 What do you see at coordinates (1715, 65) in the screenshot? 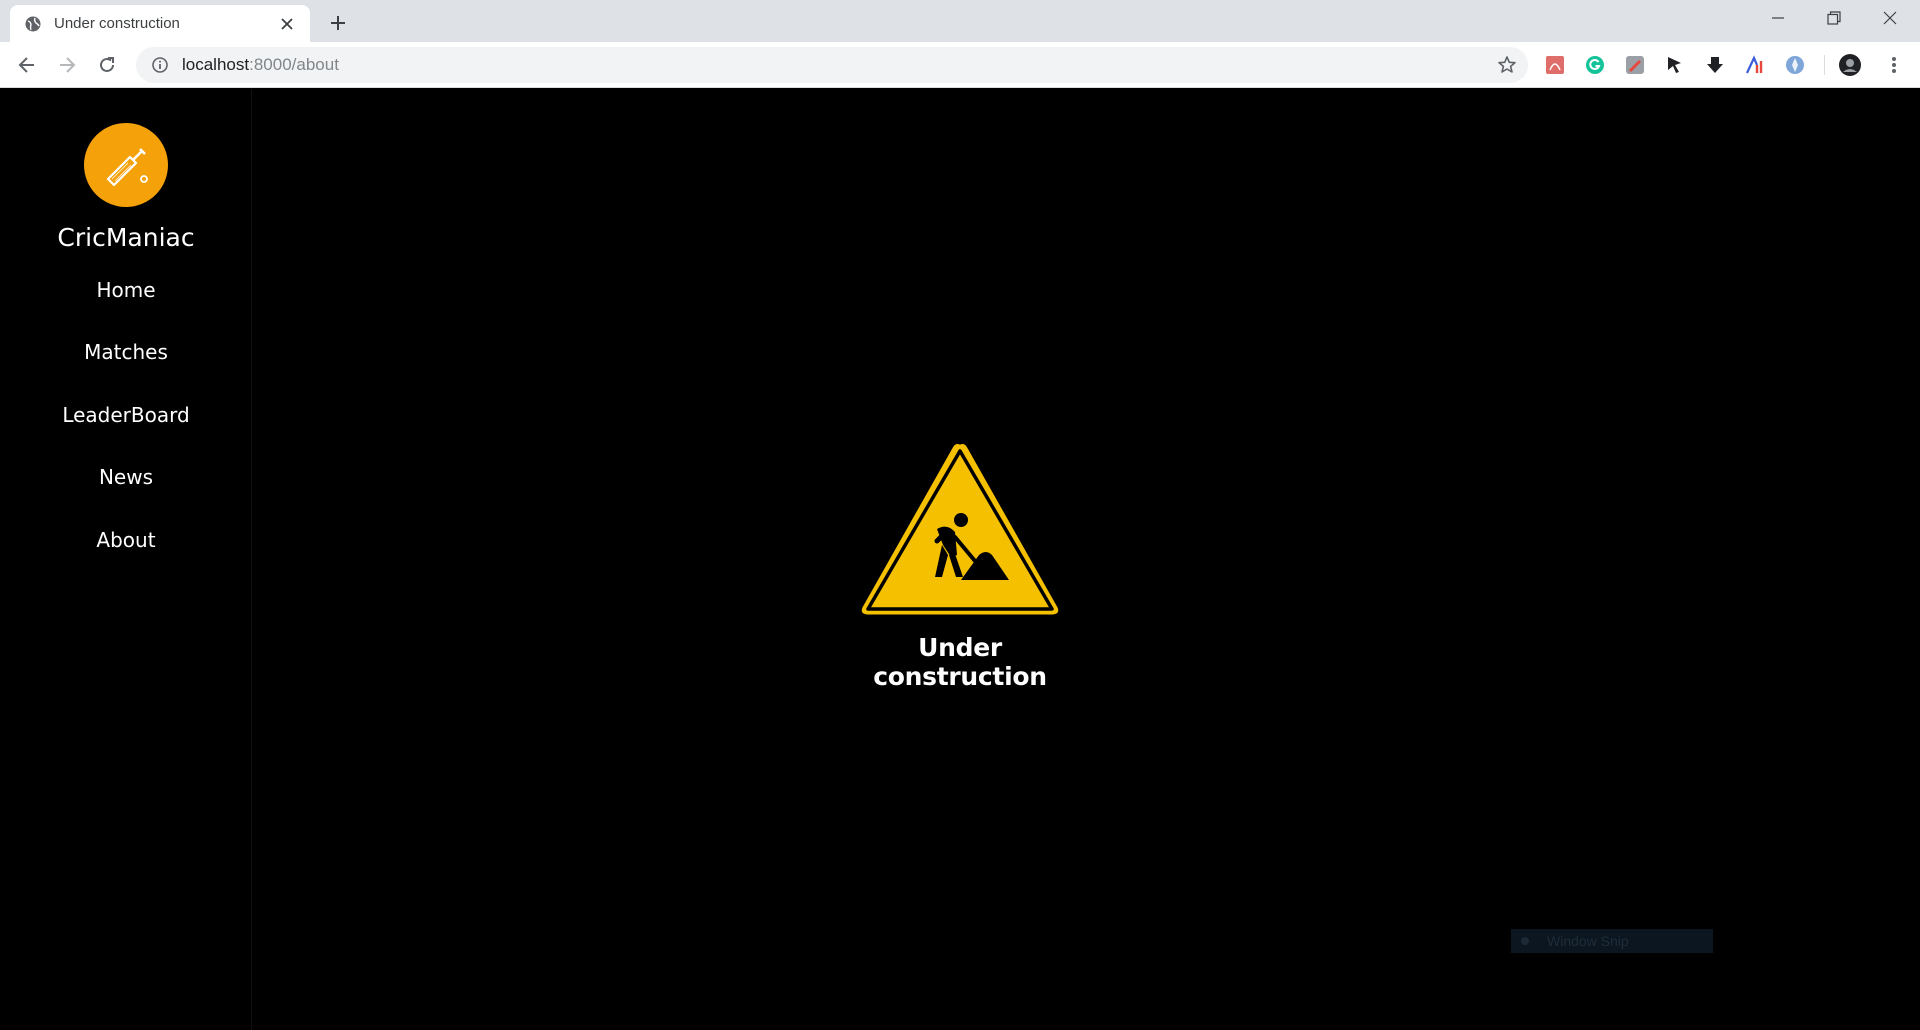
I see `download-extension-icon` at bounding box center [1715, 65].